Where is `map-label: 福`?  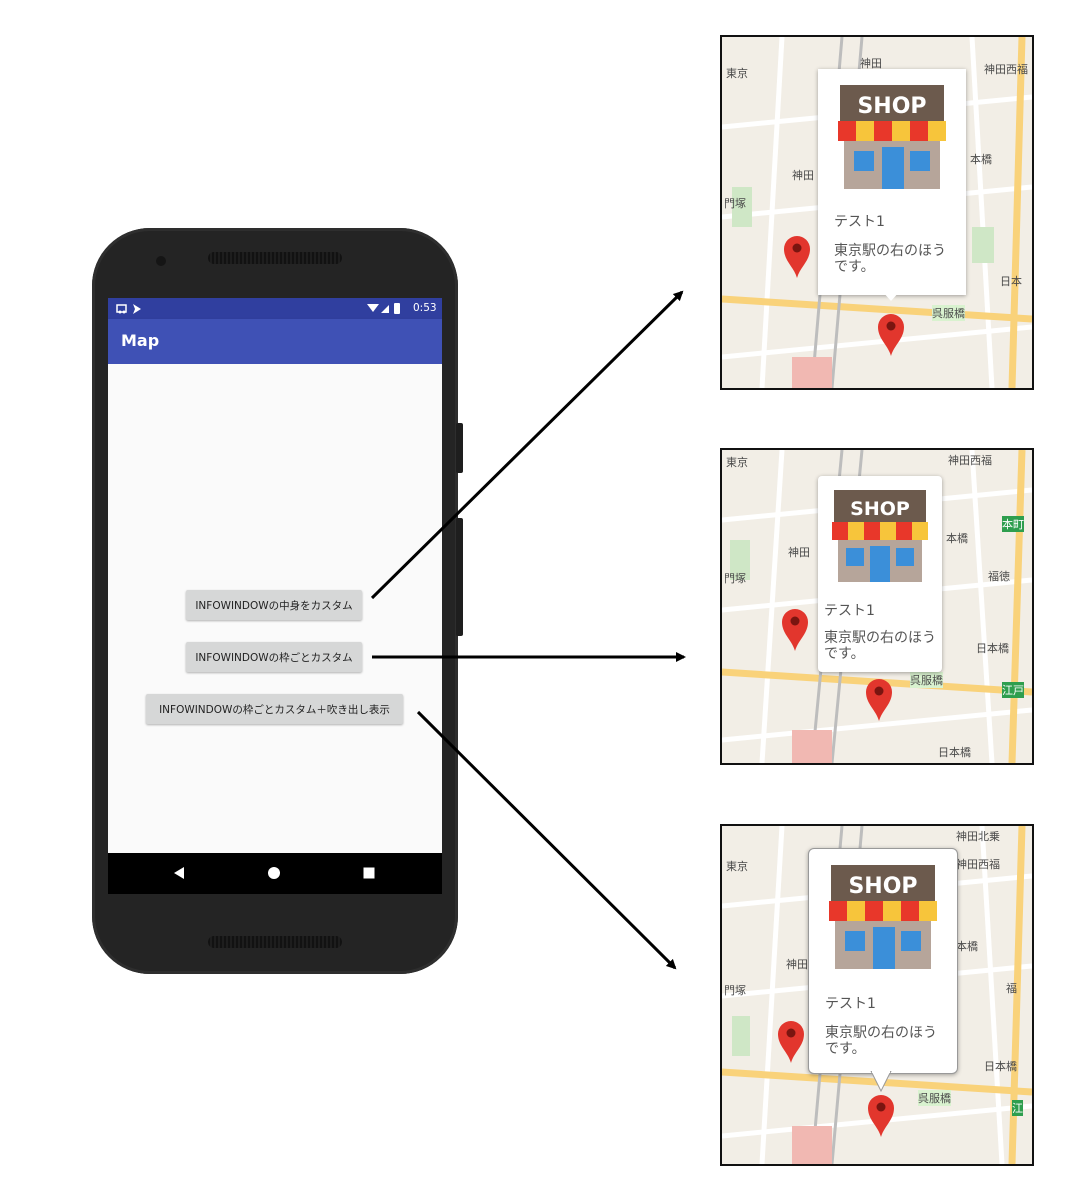
map-label: 福 is located at coordinates (1011, 988).